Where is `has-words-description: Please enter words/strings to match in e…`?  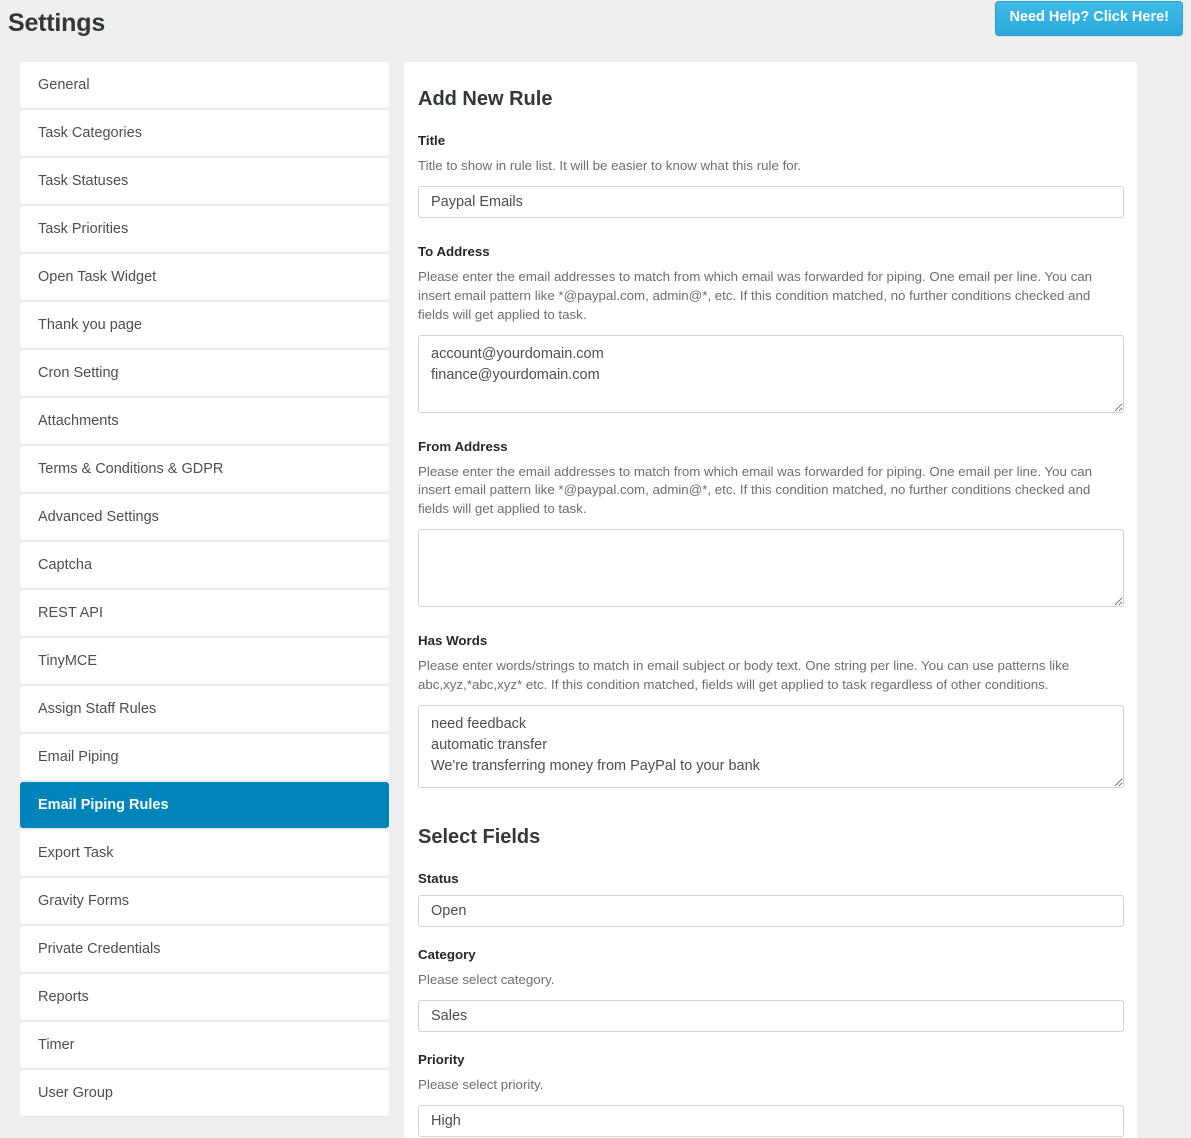 has-words-description: Please enter words/strings to match in e… is located at coordinates (744, 675).